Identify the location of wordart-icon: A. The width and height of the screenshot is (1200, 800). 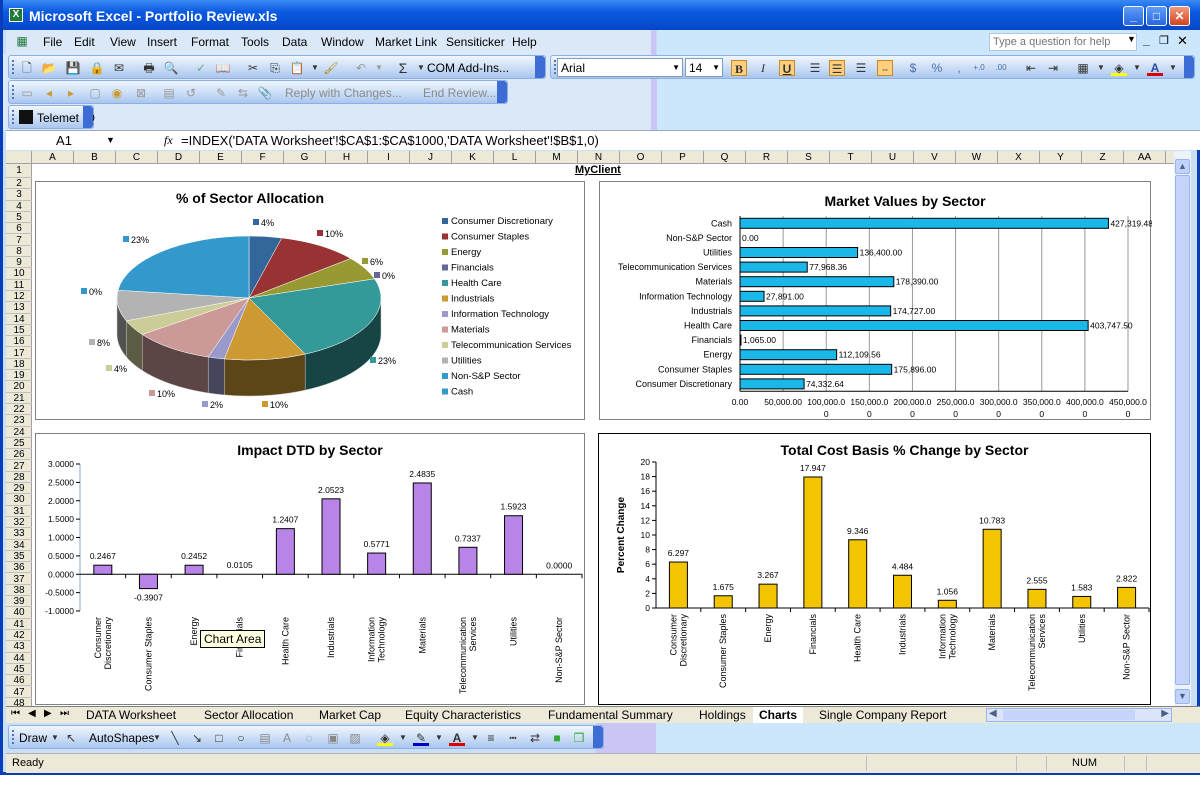
(287, 738).